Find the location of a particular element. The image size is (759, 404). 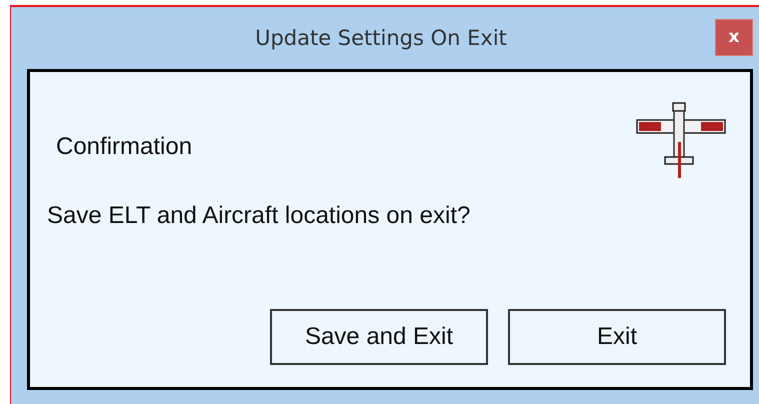

close-button: x is located at coordinates (734, 37).